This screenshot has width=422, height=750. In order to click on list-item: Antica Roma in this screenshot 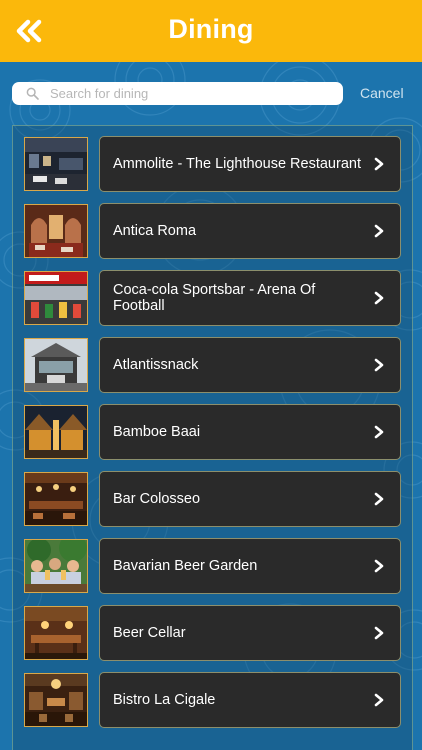, I will do `click(212, 231)`.